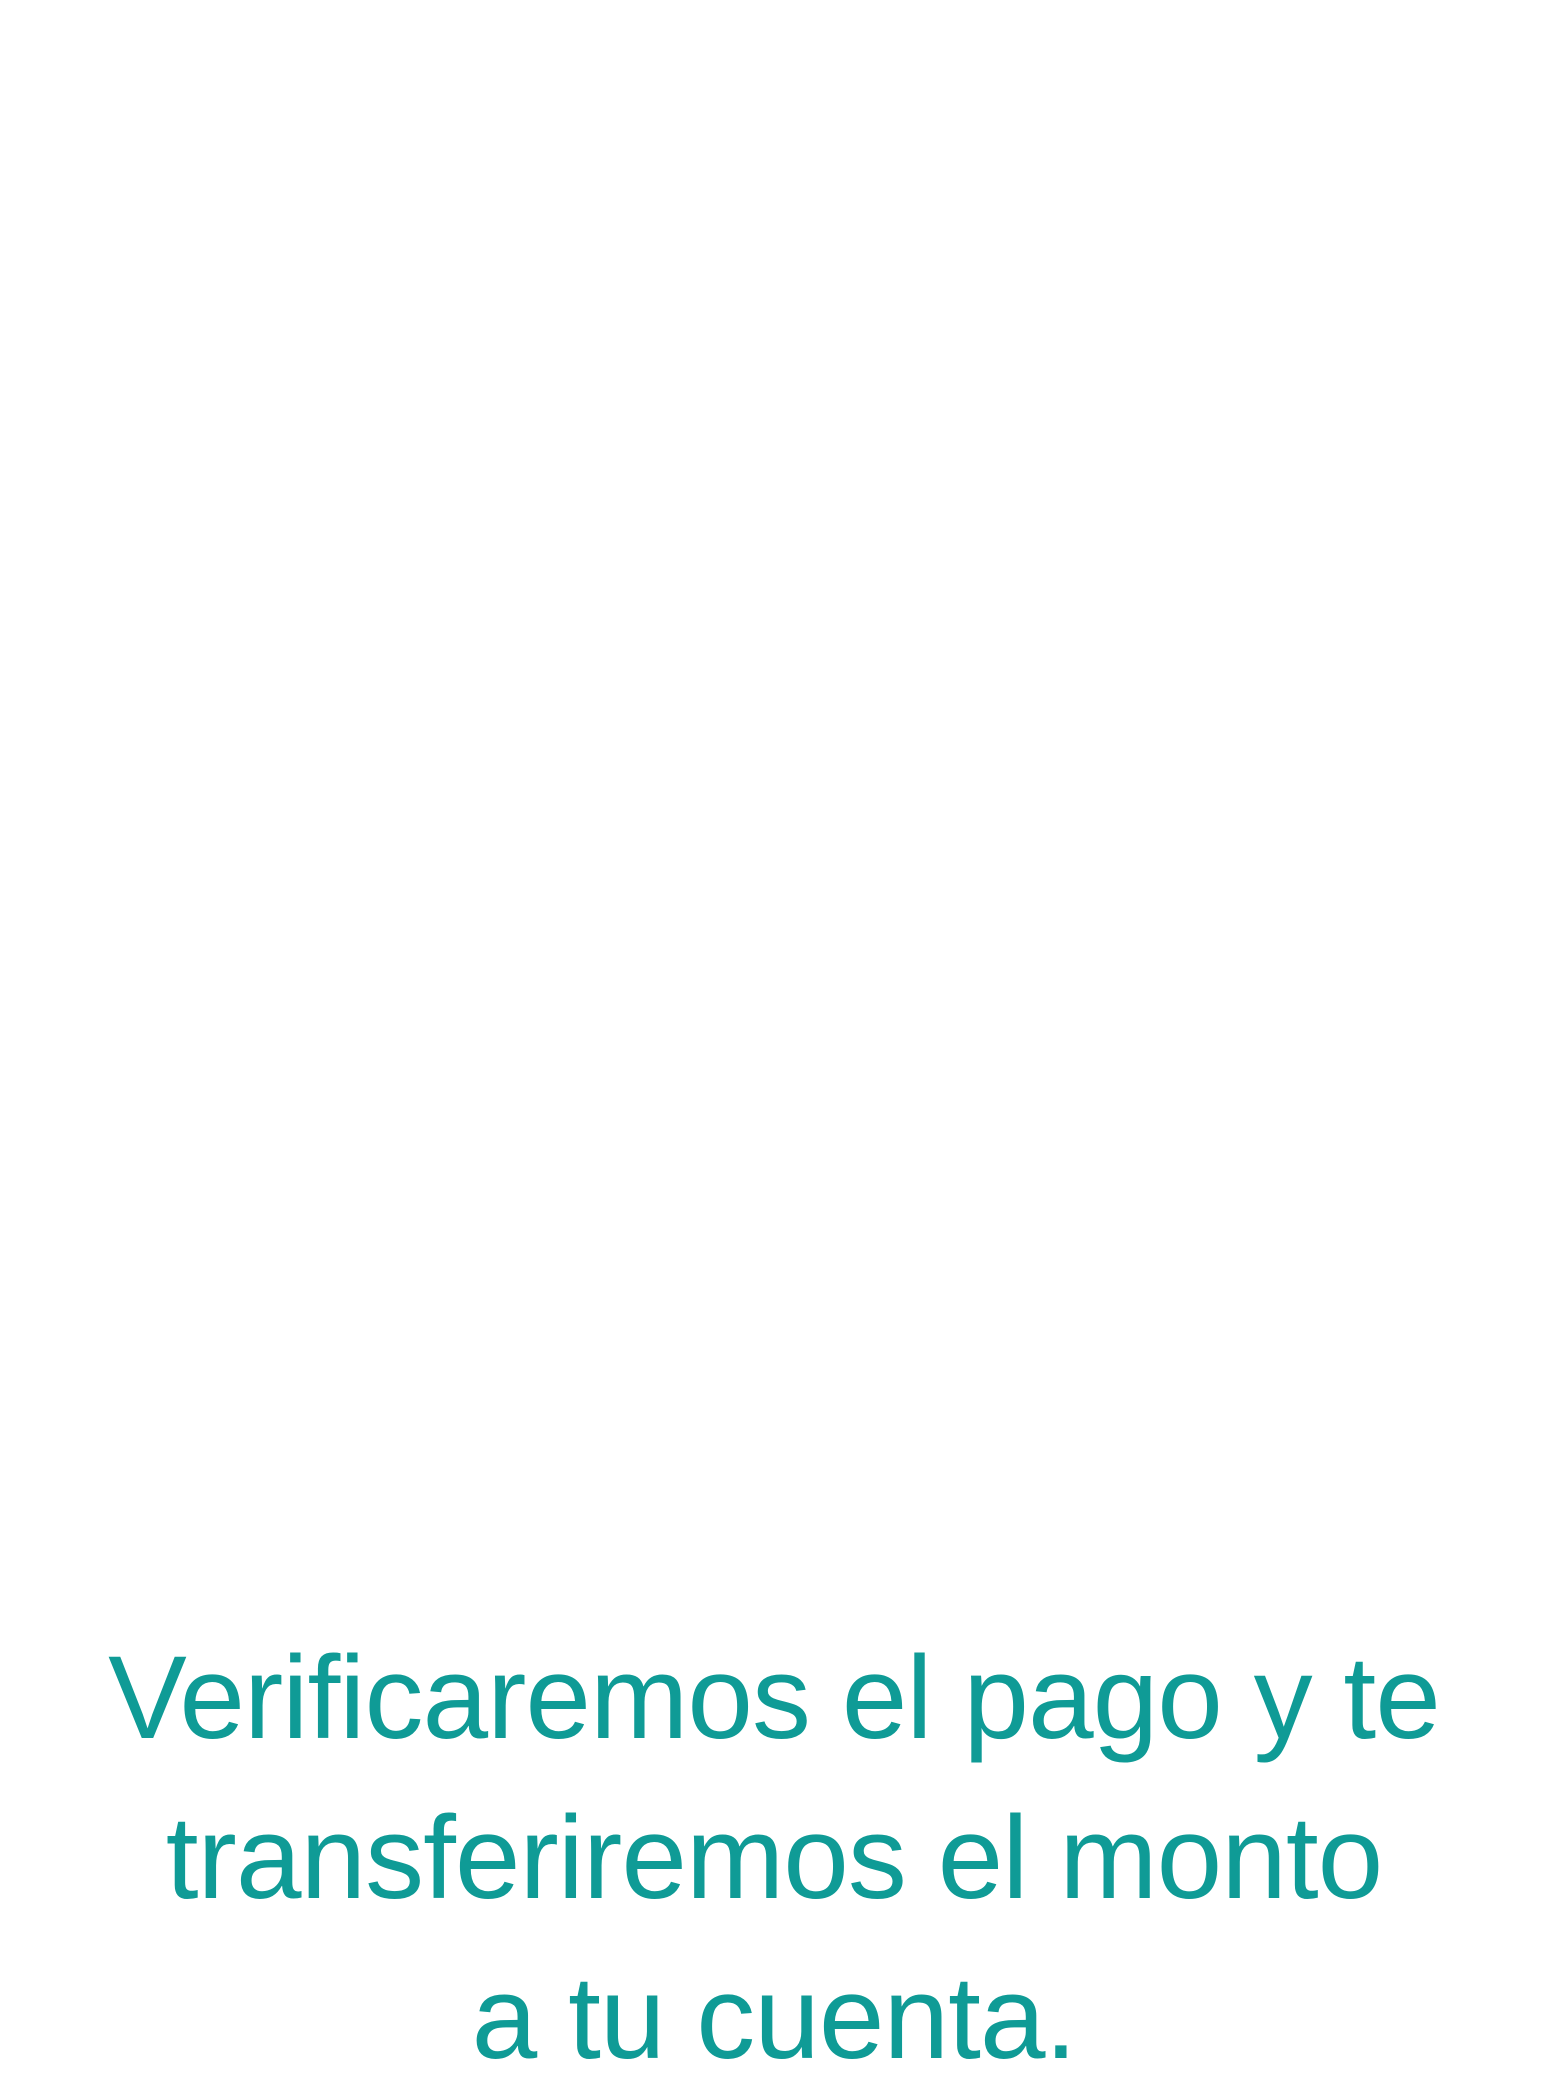  I want to click on message-line-2: transferiremos el monto, so click(774, 1858).